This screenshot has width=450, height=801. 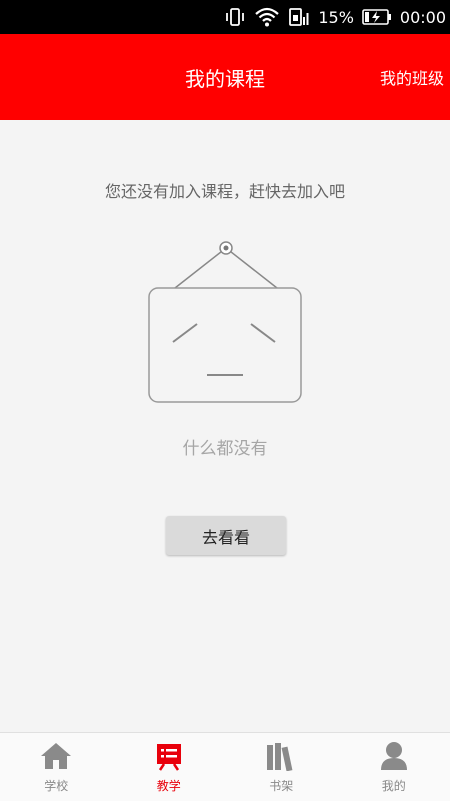 I want to click on empty-sign-illustration, so click(x=225, y=323).